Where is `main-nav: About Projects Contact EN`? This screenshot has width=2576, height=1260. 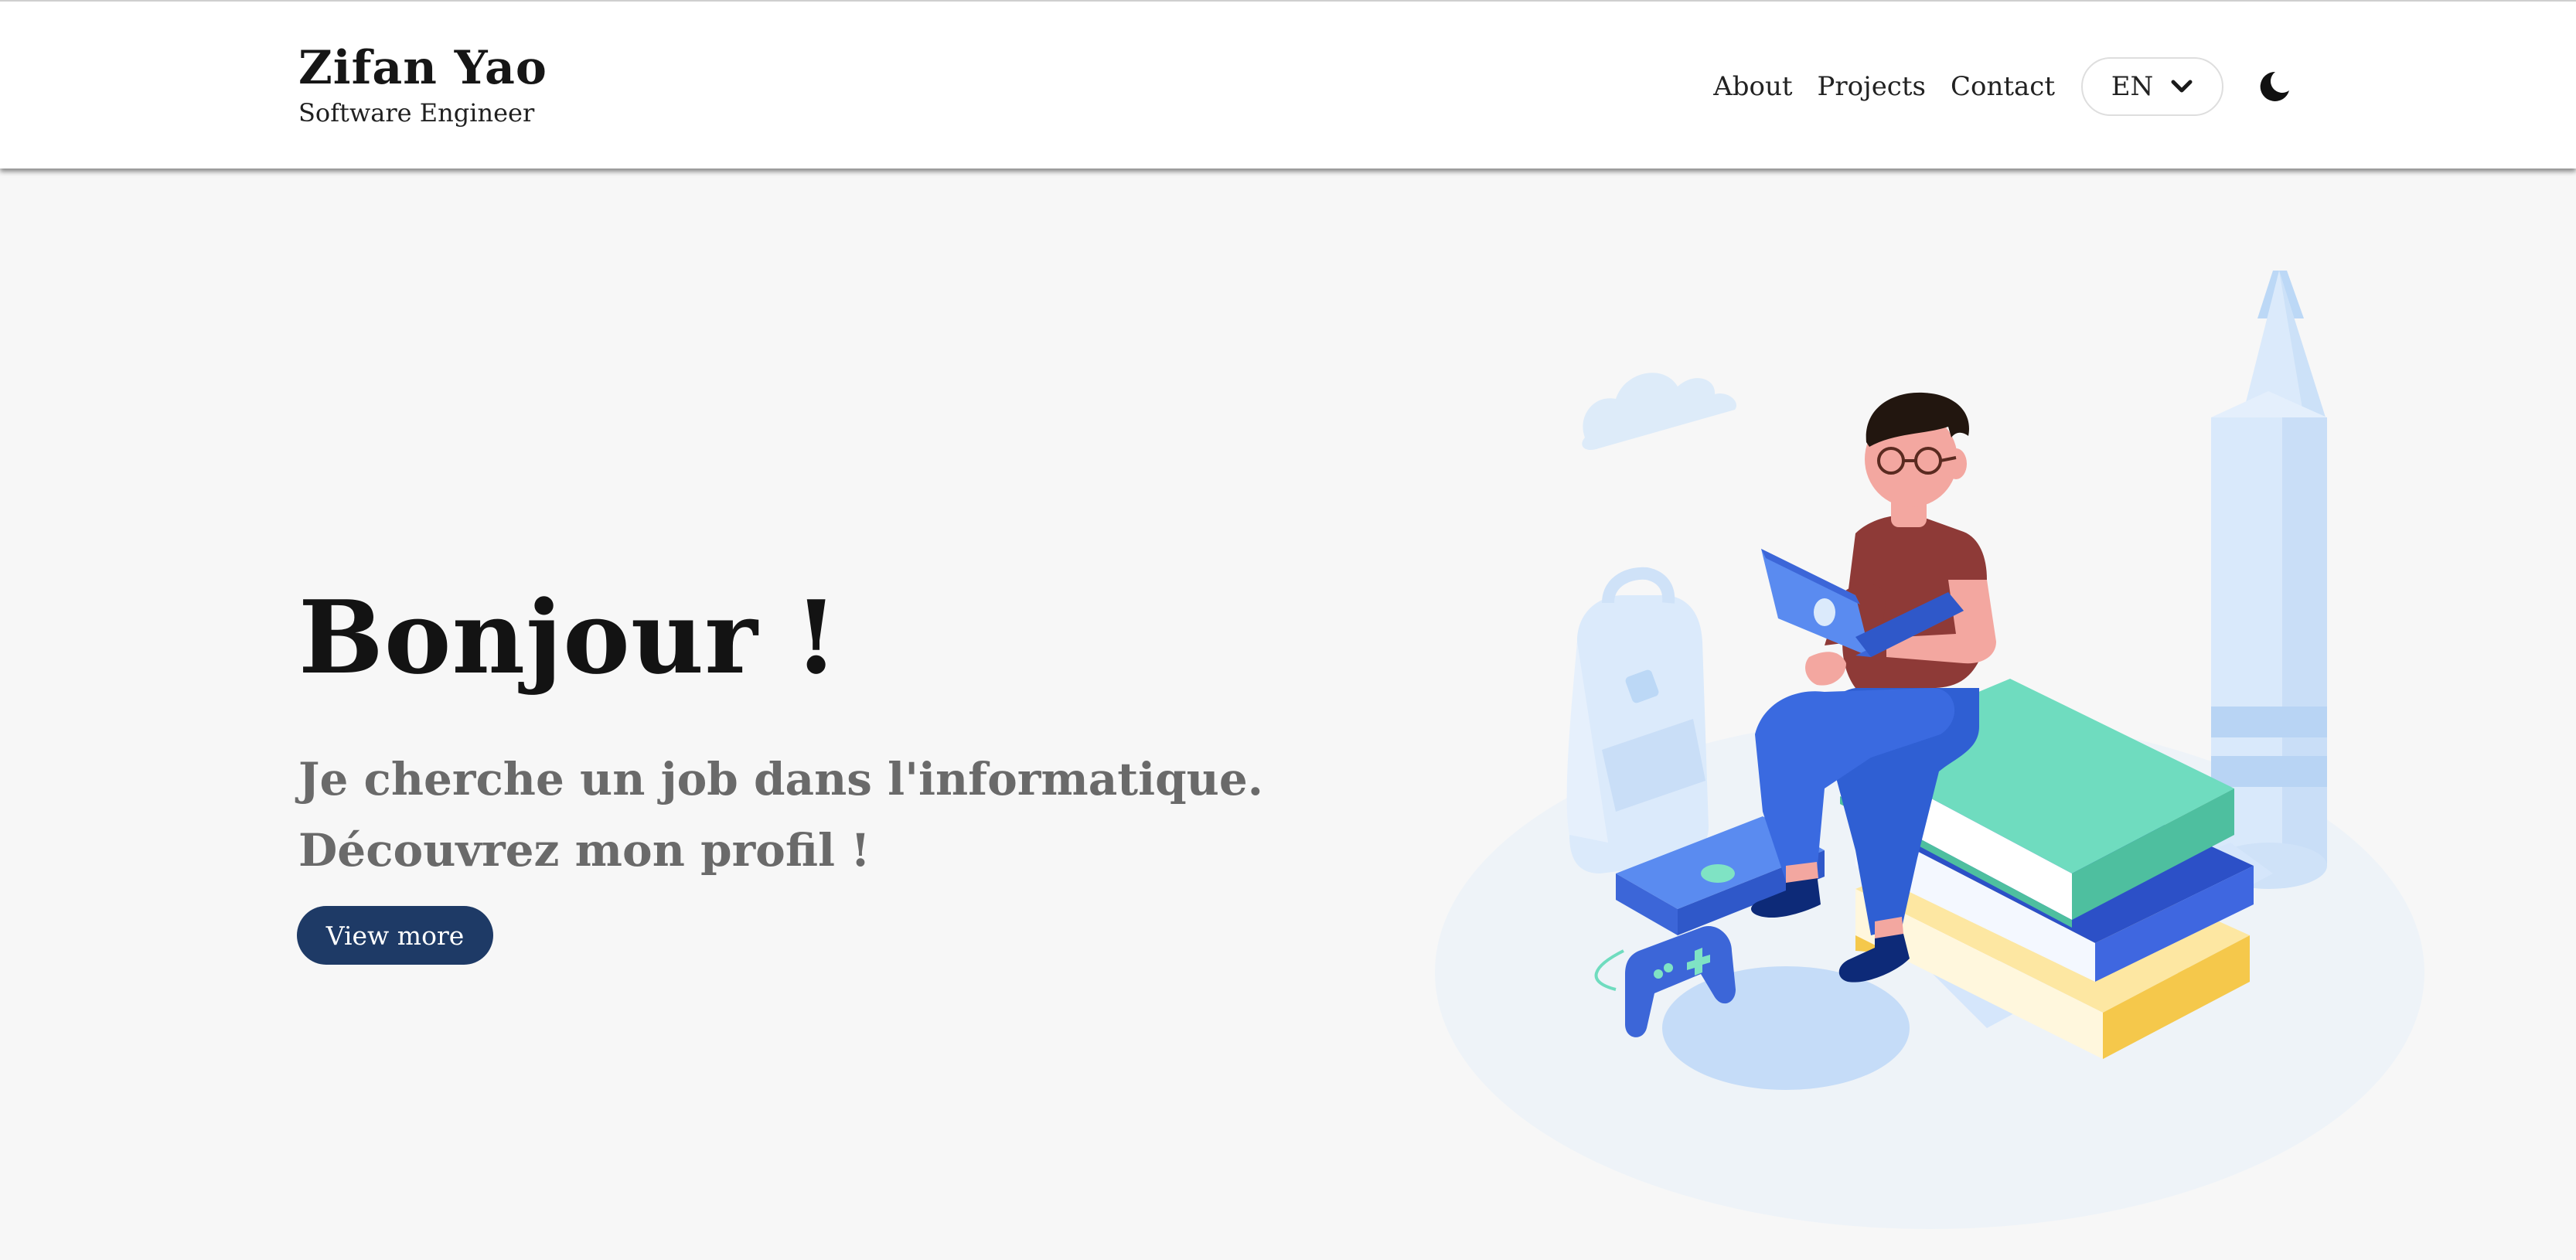
main-nav: About Projects Contact EN is located at coordinates (2004, 86).